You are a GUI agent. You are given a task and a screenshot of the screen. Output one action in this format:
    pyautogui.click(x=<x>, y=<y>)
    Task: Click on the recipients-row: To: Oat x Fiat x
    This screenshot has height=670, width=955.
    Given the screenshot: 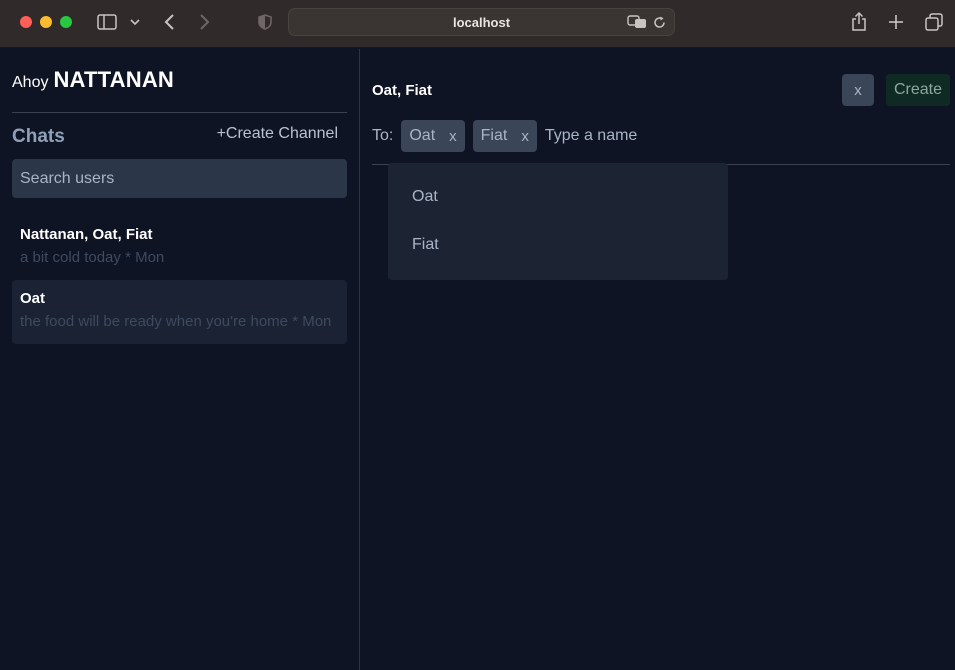 What is the action you would take?
    pyautogui.click(x=518, y=136)
    